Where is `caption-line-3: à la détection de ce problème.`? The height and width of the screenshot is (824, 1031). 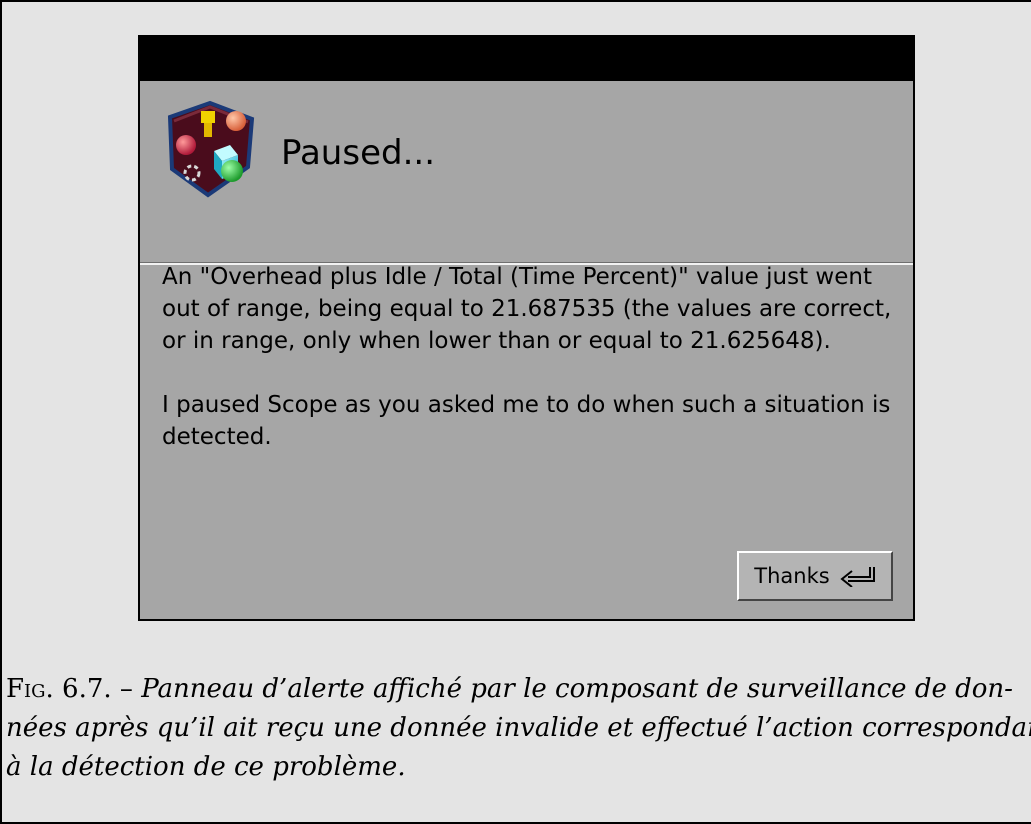 caption-line-3: à la détection de ce problème. is located at coordinates (206, 767).